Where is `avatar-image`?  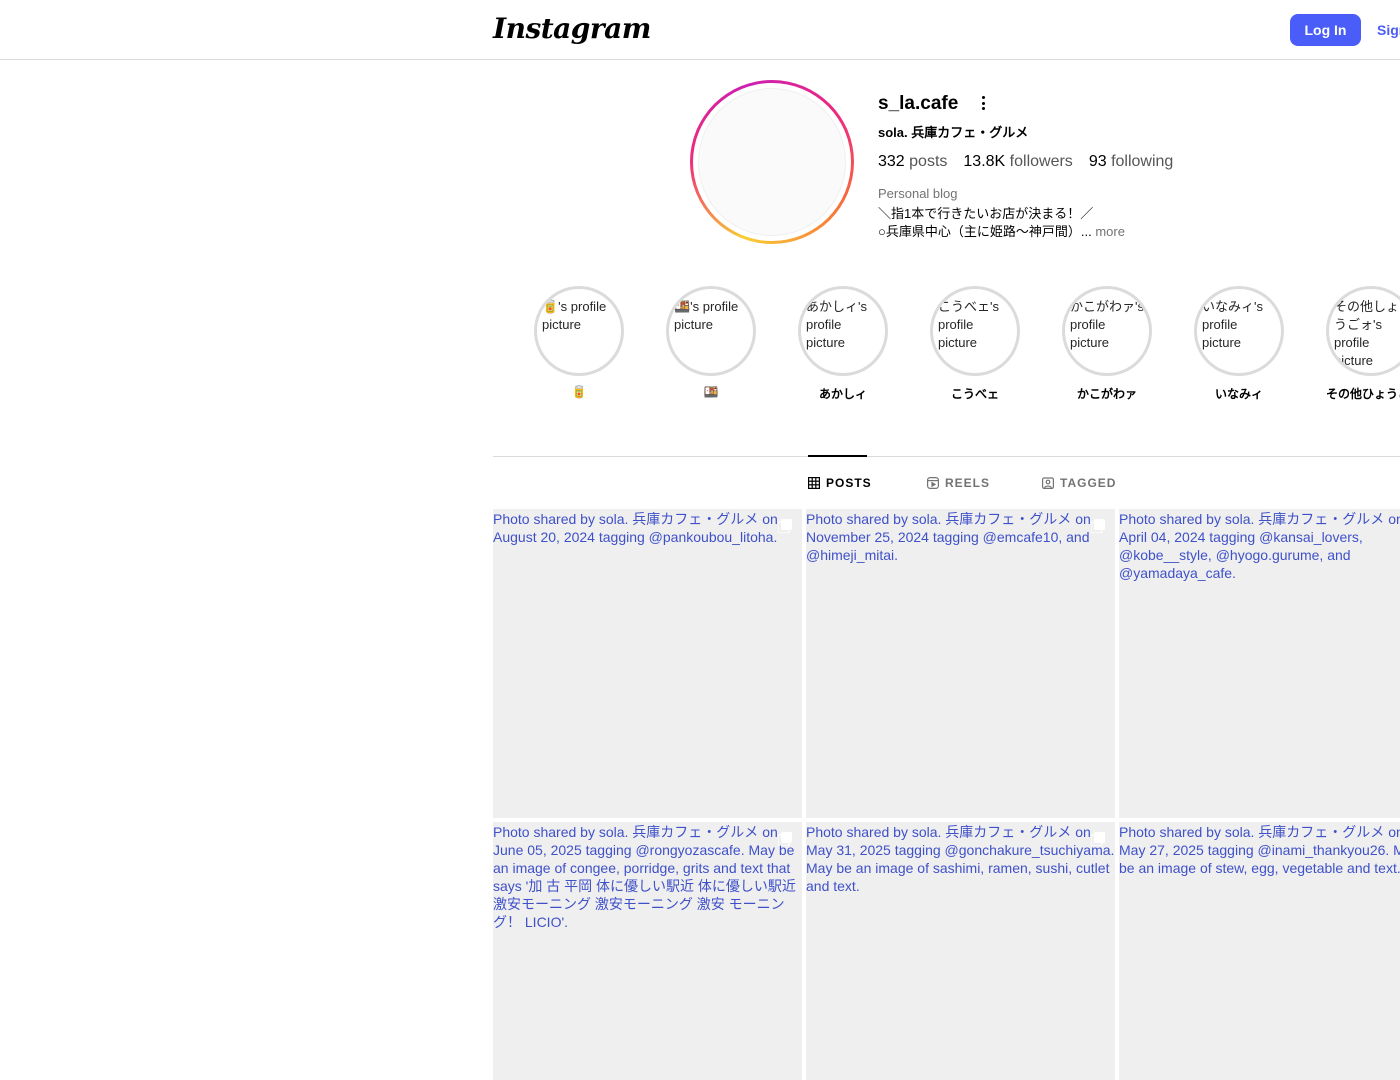 avatar-image is located at coordinates (772, 162).